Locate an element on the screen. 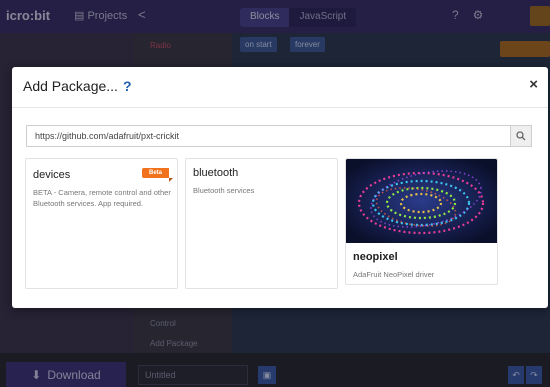  beta-badge: Beta is located at coordinates (157, 175).